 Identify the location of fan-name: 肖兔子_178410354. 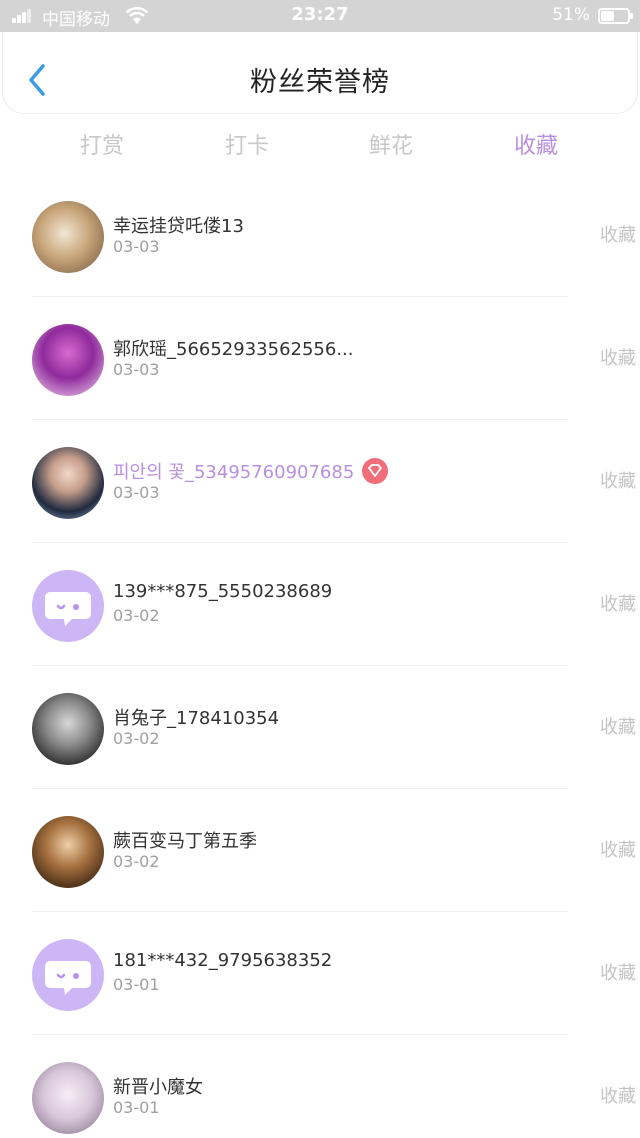
(196, 717).